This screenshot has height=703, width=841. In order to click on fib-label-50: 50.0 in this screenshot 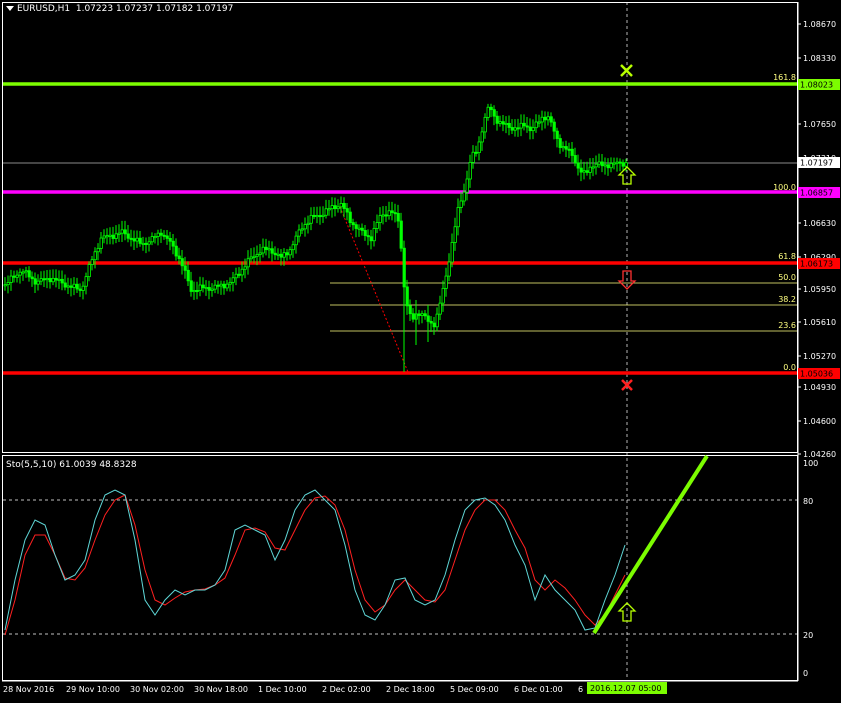, I will do `click(787, 277)`.